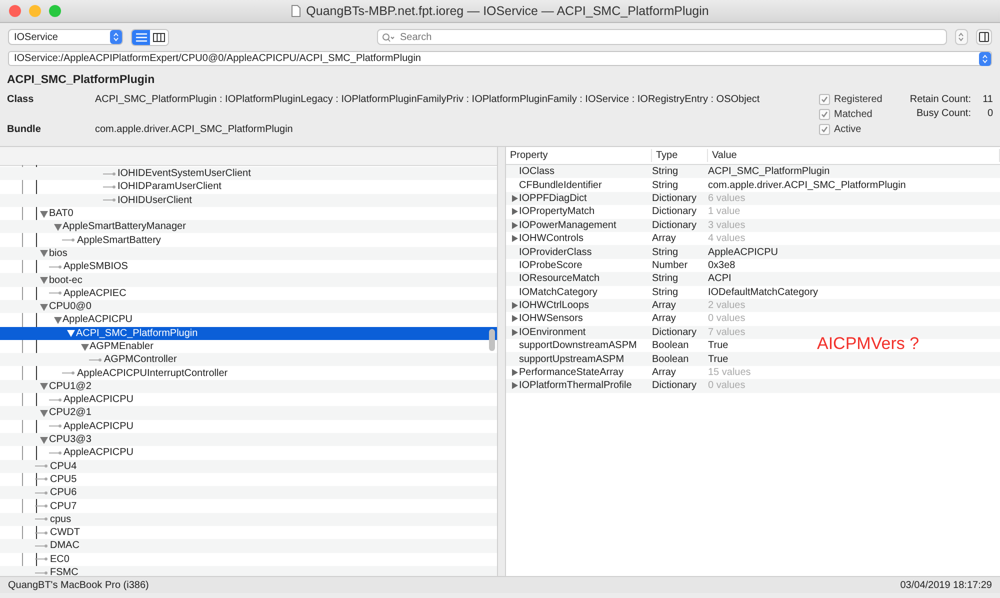 The width and height of the screenshot is (1000, 598). I want to click on close-button, so click(15, 11).